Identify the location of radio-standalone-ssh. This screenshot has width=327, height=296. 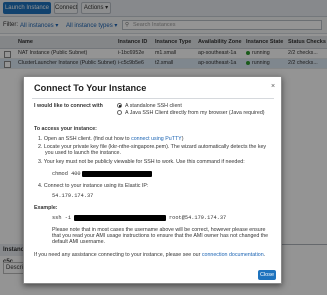
(119, 105).